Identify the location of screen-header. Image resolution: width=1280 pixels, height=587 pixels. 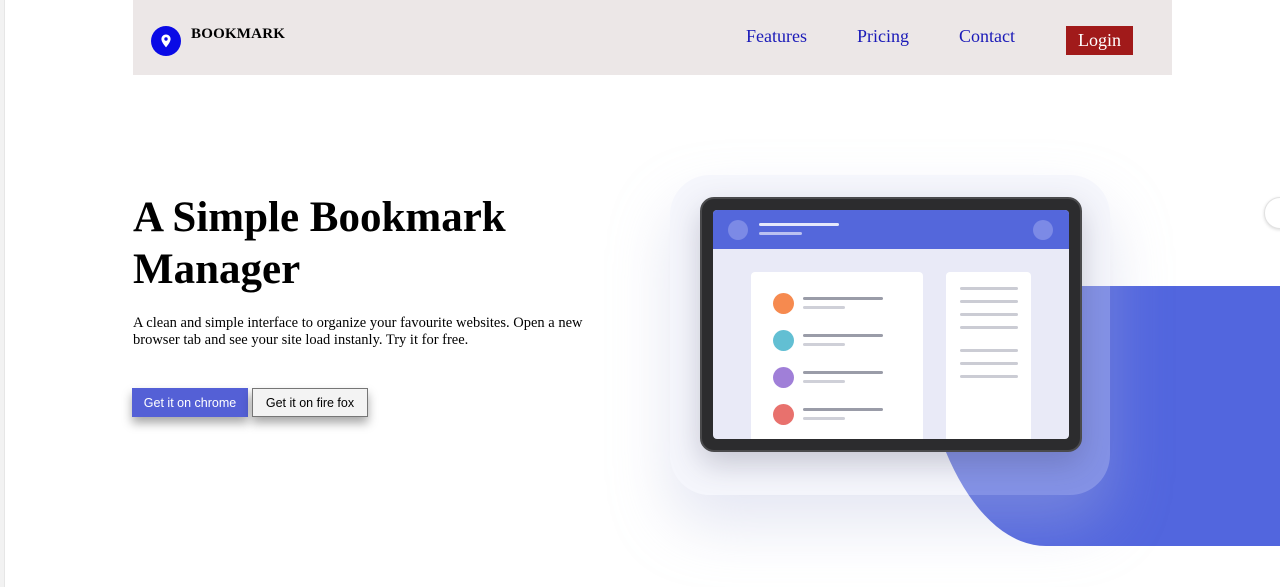
(891, 229).